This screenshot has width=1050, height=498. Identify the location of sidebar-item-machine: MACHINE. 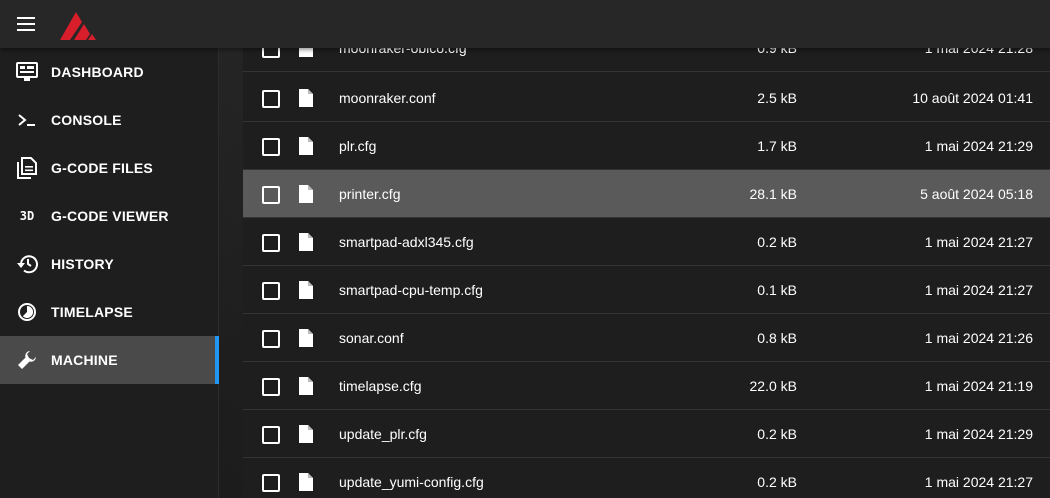
(109, 360).